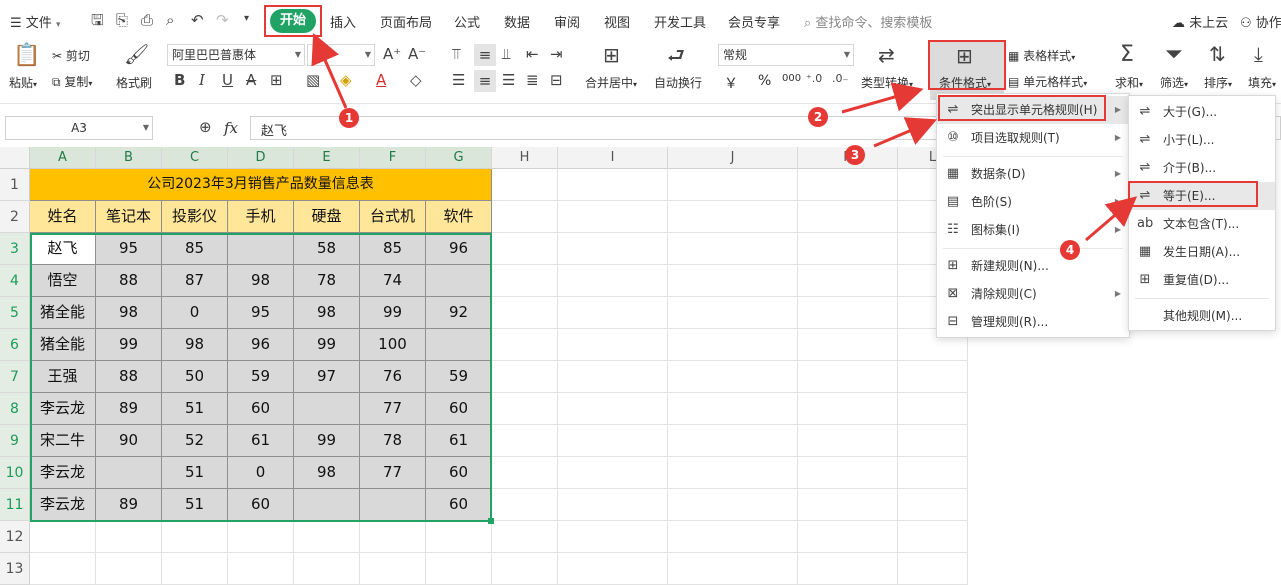 The height and width of the screenshot is (585, 1281). Describe the element at coordinates (617, 21) in the screenshot. I see `tab-view: 视图` at that location.